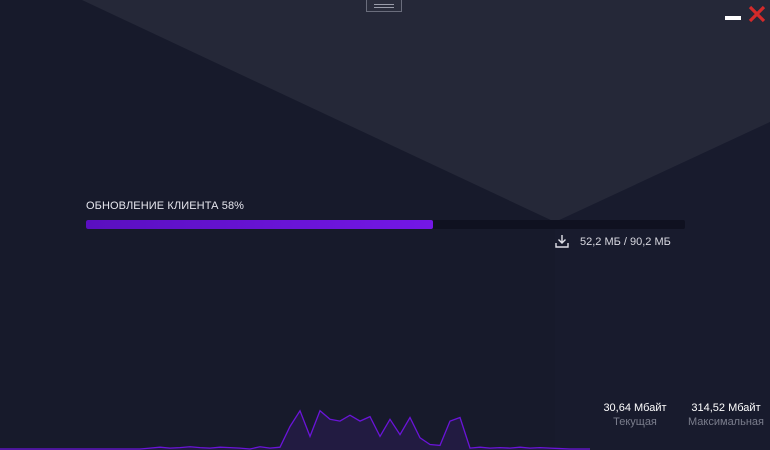 The width and height of the screenshot is (770, 450). I want to click on speed-graph-area, so click(295, 430).